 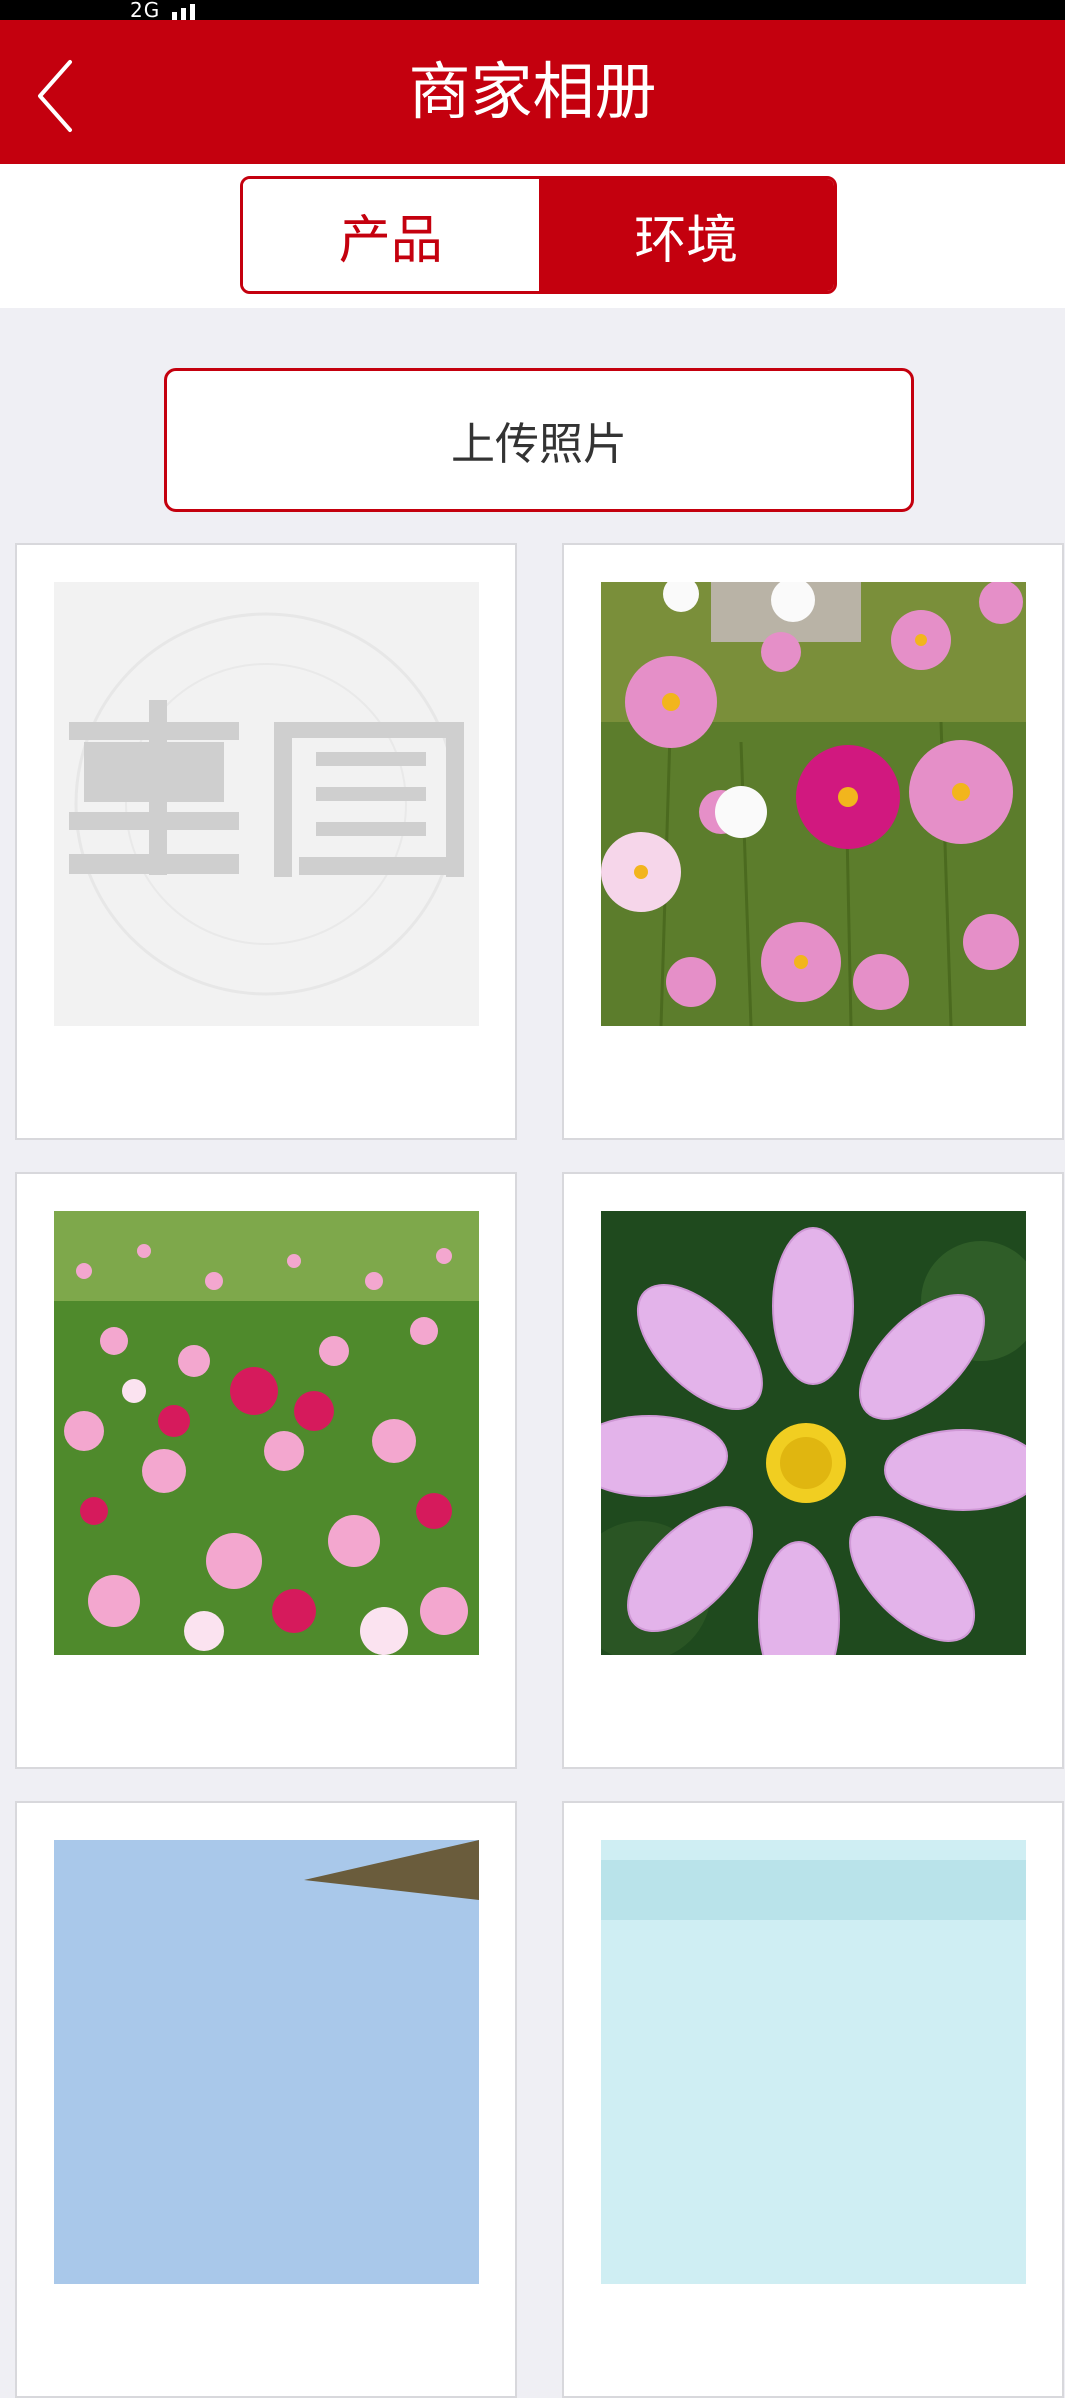 I want to click on placeholder-image, so click(x=266, y=804).